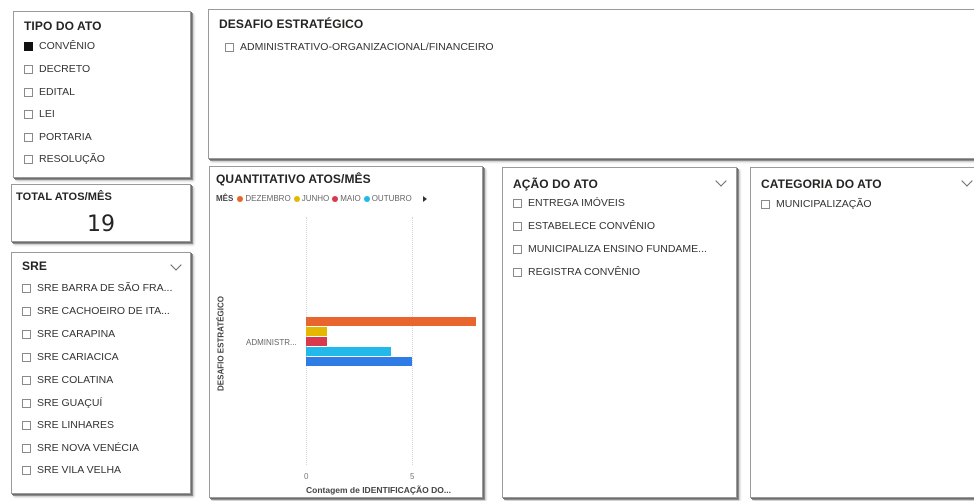 This screenshot has width=974, height=501. Describe the element at coordinates (221, 343) in the screenshot. I see `y-axis-label: DESAFIO ESTRATÉGICO` at that location.